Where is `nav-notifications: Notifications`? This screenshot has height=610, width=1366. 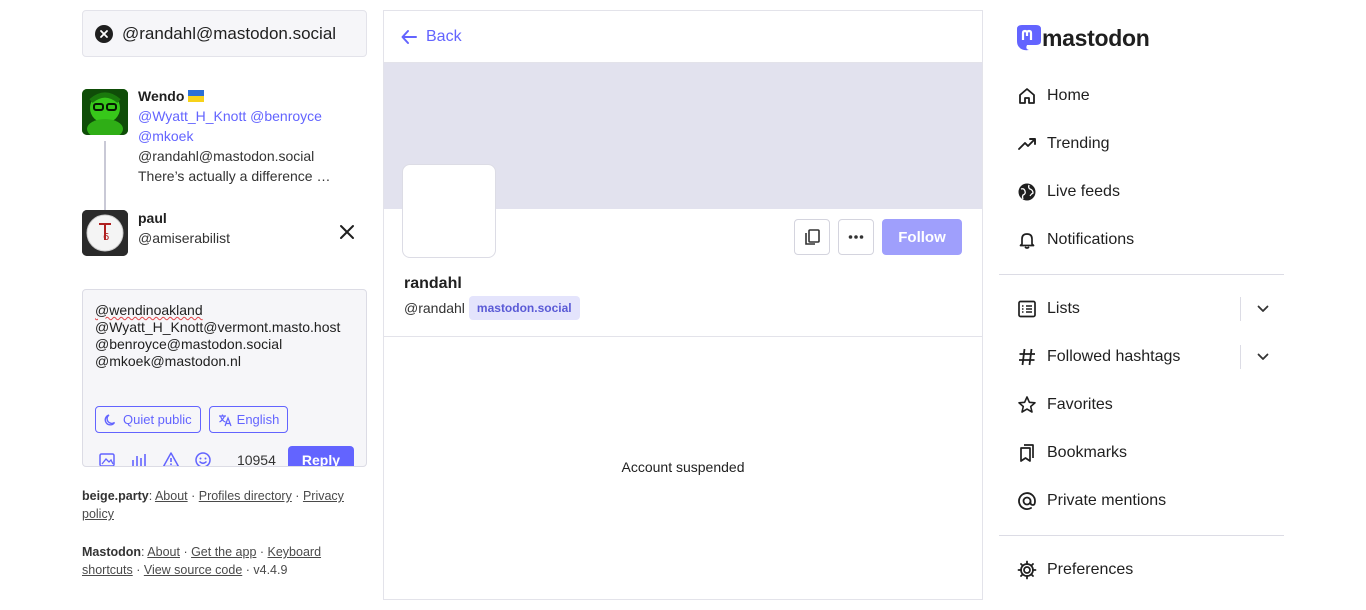
nav-notifications: Notifications is located at coordinates (1141, 240).